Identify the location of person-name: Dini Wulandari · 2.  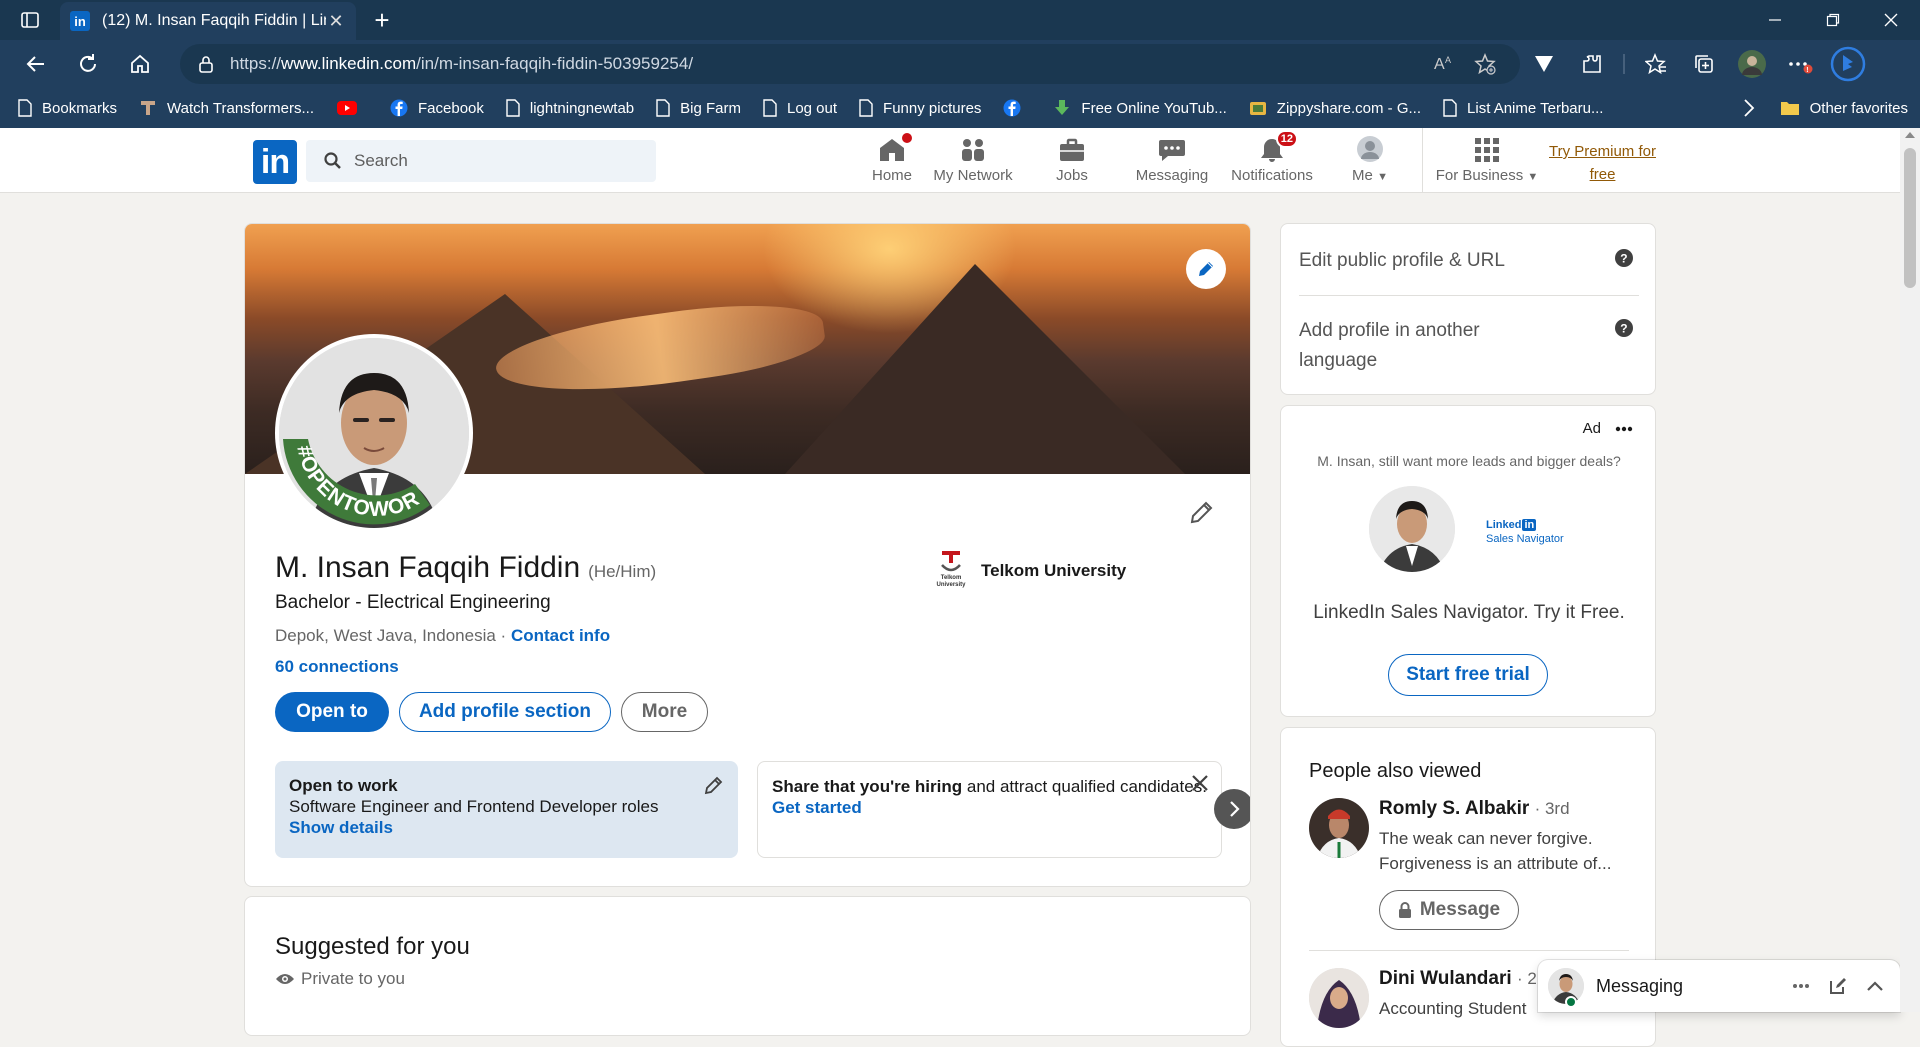
(1458, 979).